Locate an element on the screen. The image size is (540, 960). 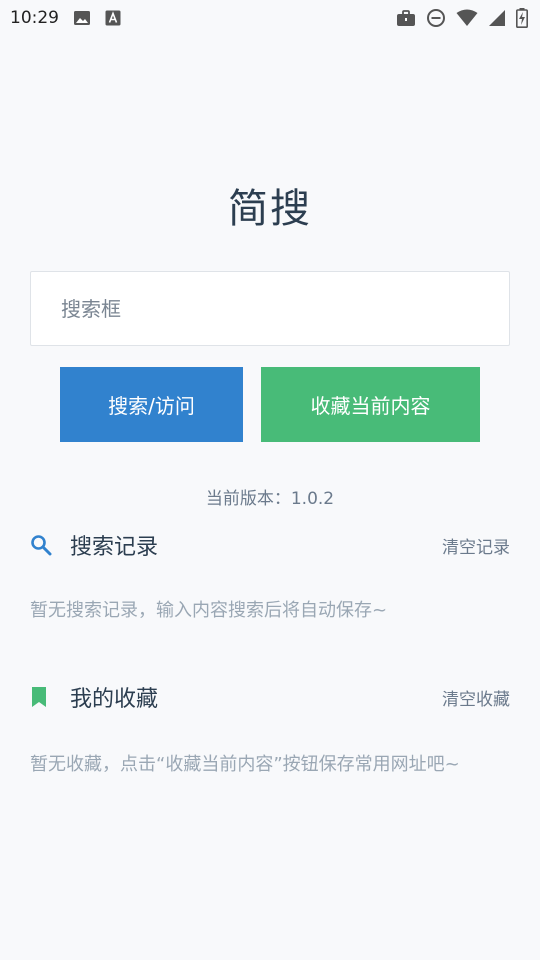
search-history-title: 搜索记录 is located at coordinates (114, 547).